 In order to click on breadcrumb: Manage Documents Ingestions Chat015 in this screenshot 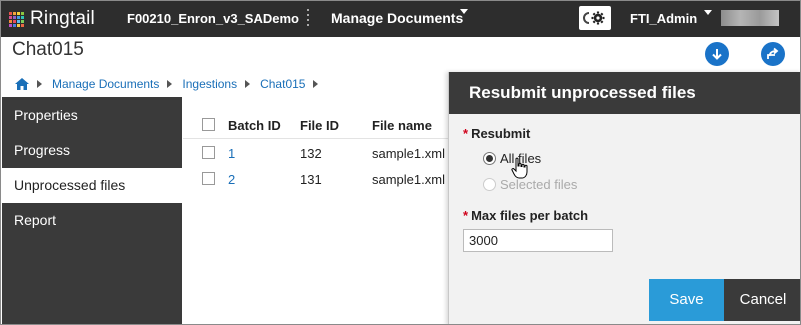, I will do `click(171, 84)`.